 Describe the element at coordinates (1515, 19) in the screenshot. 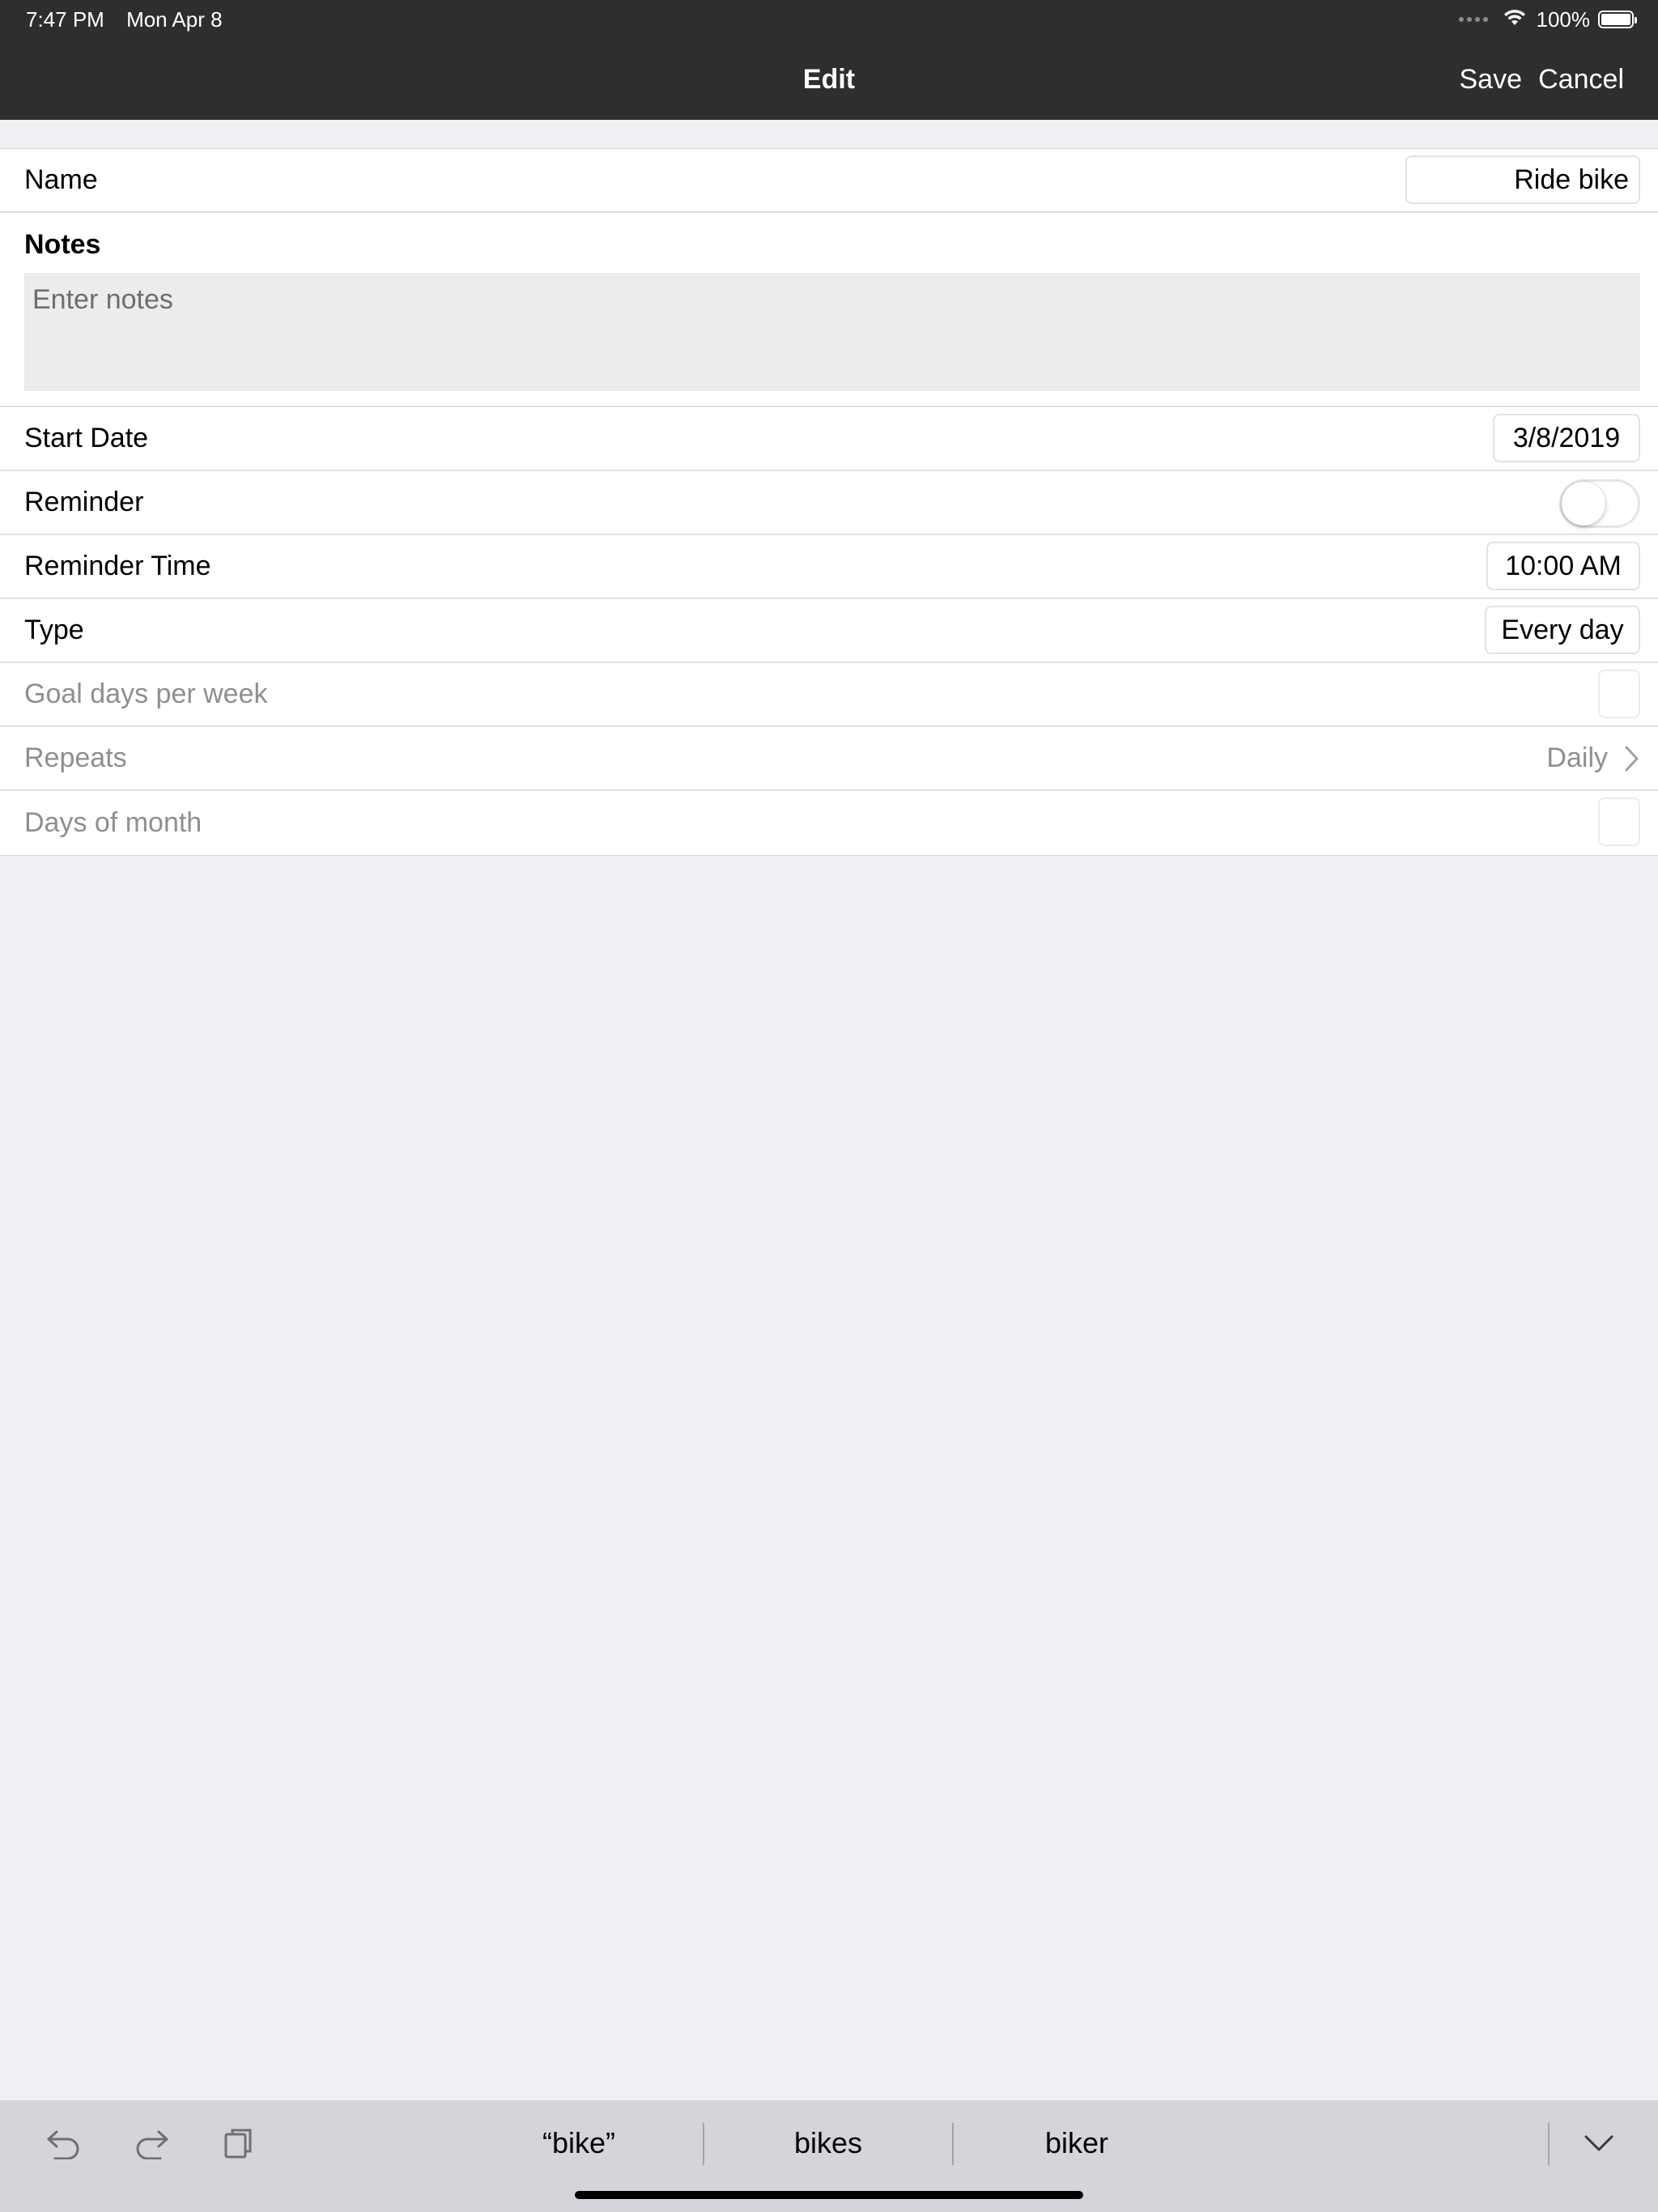

I see `wifi-icon` at that location.